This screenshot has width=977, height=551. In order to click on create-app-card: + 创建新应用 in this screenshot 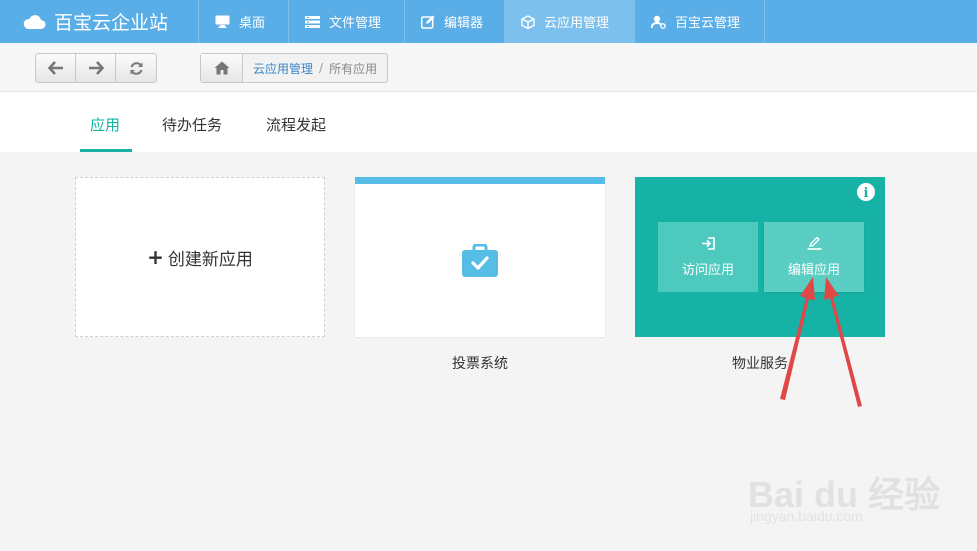, I will do `click(200, 257)`.